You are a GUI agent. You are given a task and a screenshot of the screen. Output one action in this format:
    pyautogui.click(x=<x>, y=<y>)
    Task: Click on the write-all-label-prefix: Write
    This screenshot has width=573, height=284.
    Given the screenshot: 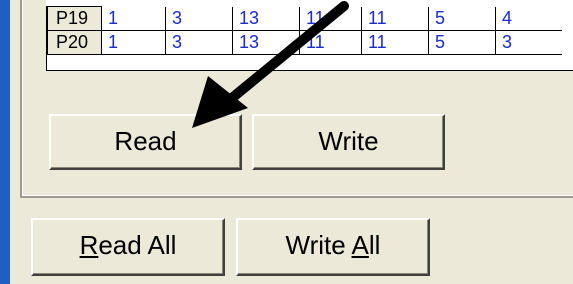 What is the action you would take?
    pyautogui.click(x=318, y=245)
    